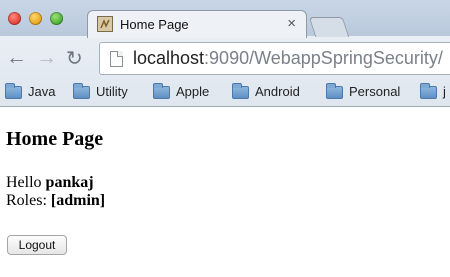 The height and width of the screenshot is (277, 450). I want to click on bookmark-label: Personal, so click(375, 91).